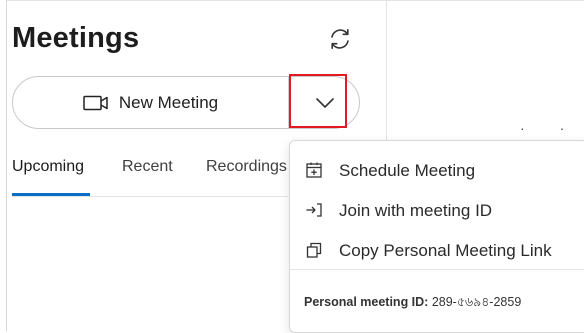  I want to click on tabs-divider, so click(150, 196).